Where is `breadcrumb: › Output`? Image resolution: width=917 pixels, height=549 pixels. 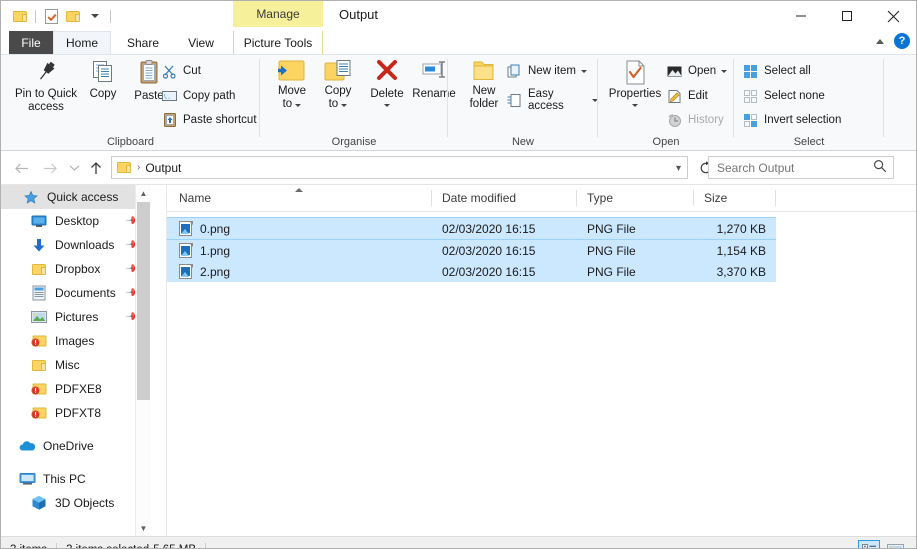
breadcrumb: › Output is located at coordinates (146, 168).